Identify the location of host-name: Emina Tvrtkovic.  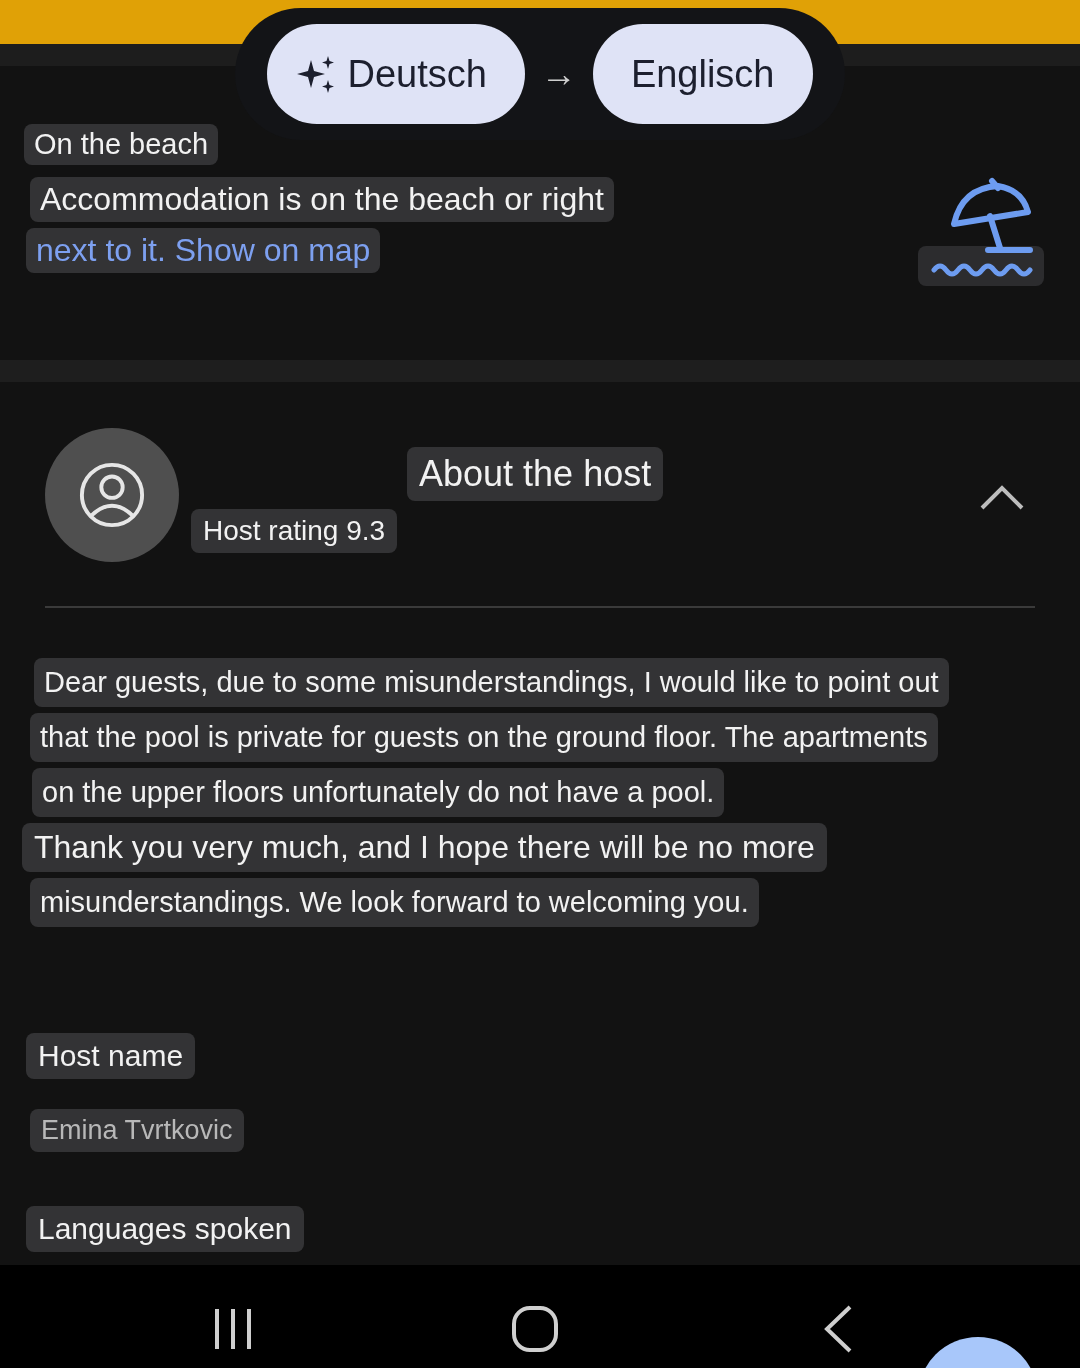
(137, 1130).